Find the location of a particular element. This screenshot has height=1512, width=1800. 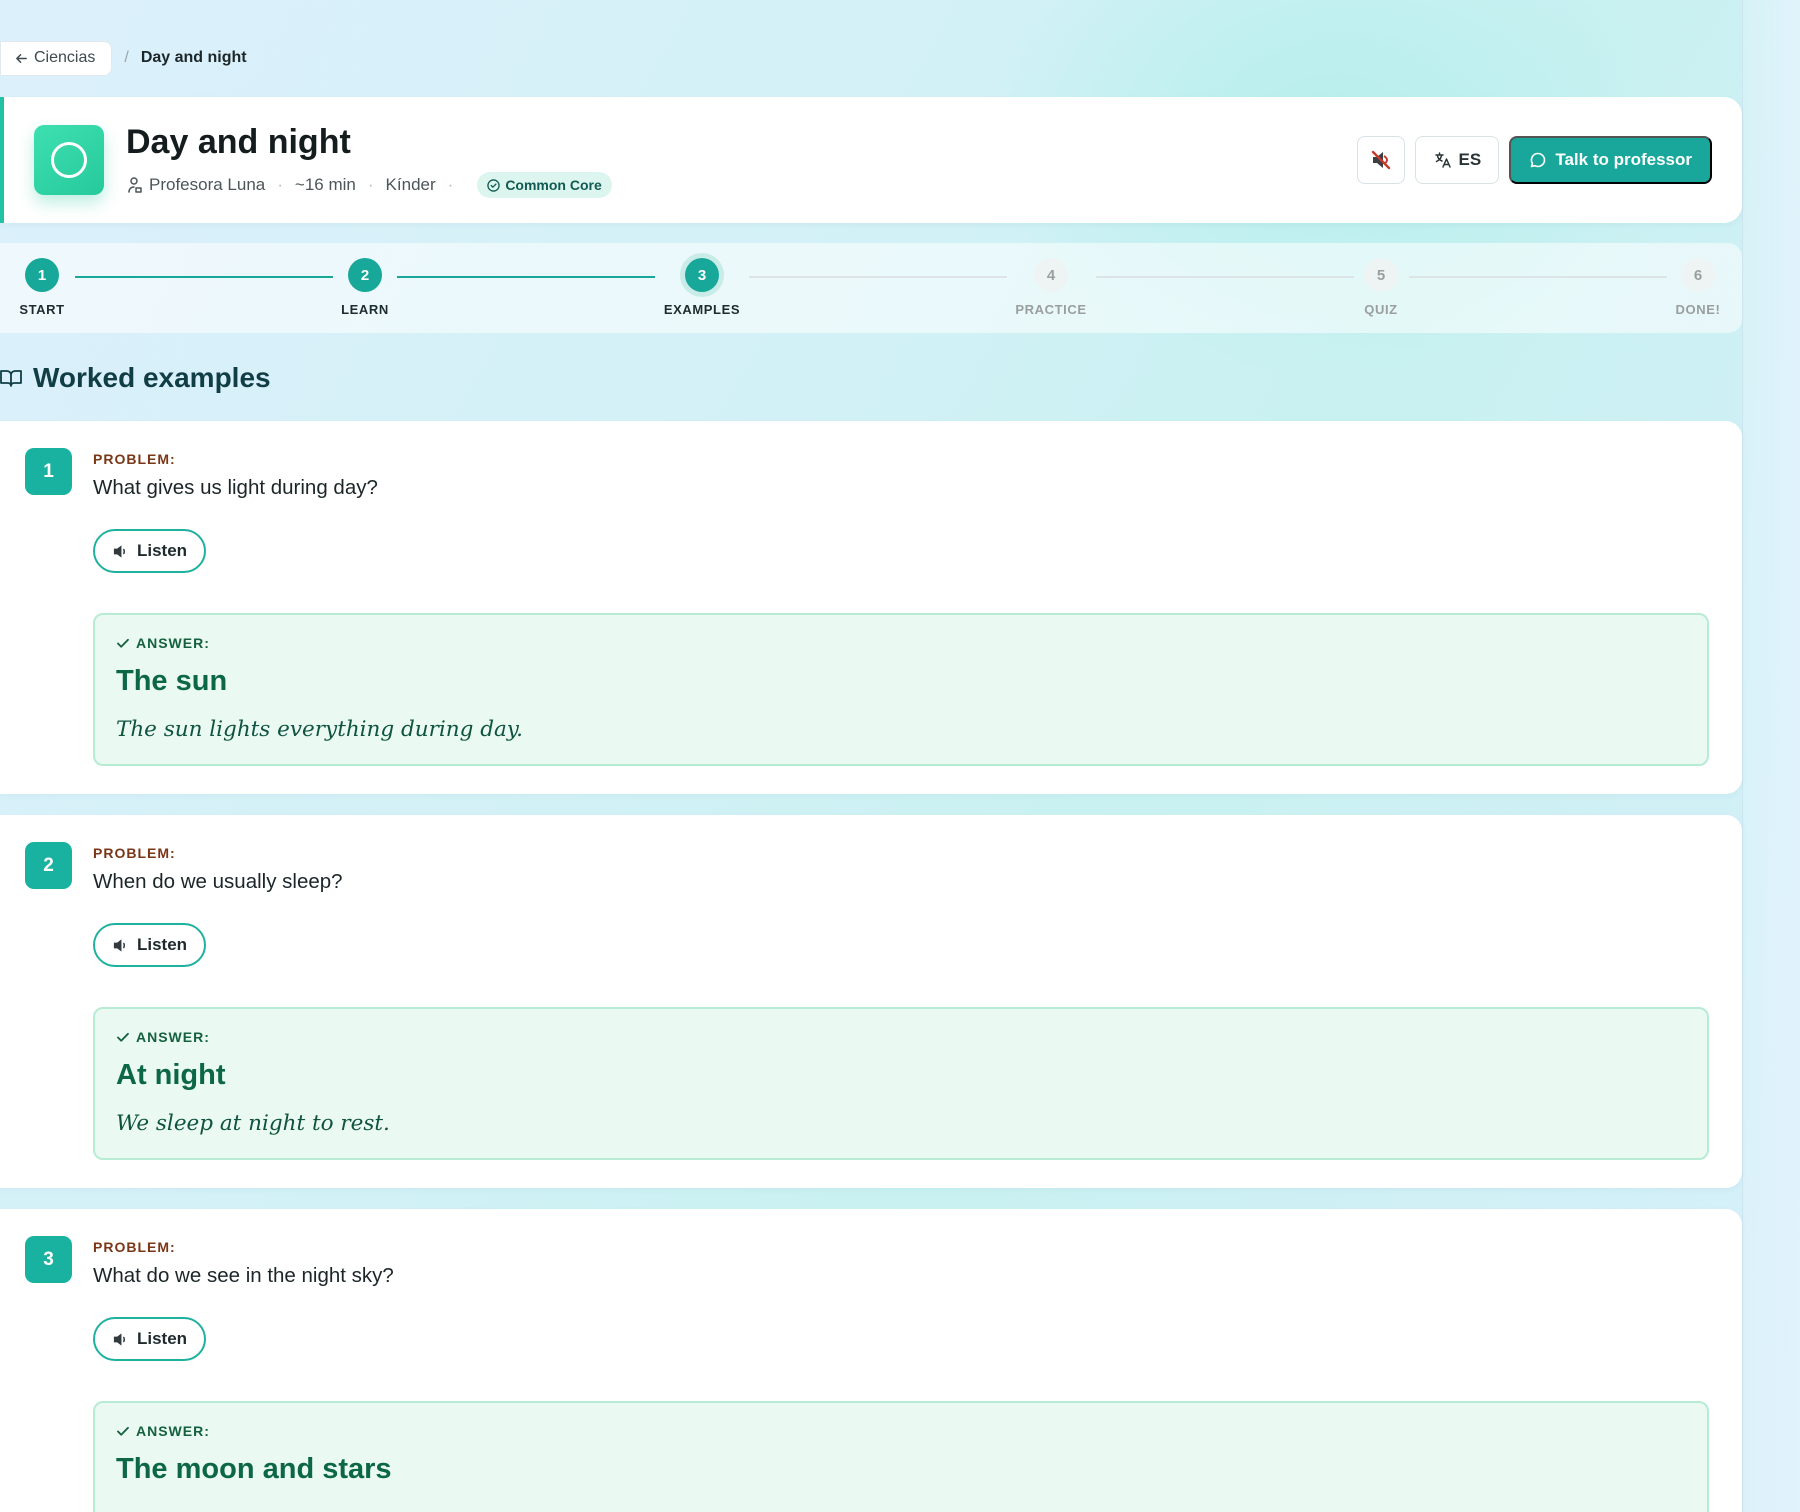

step-quiz: 5 QUIZ is located at coordinates (1381, 287).